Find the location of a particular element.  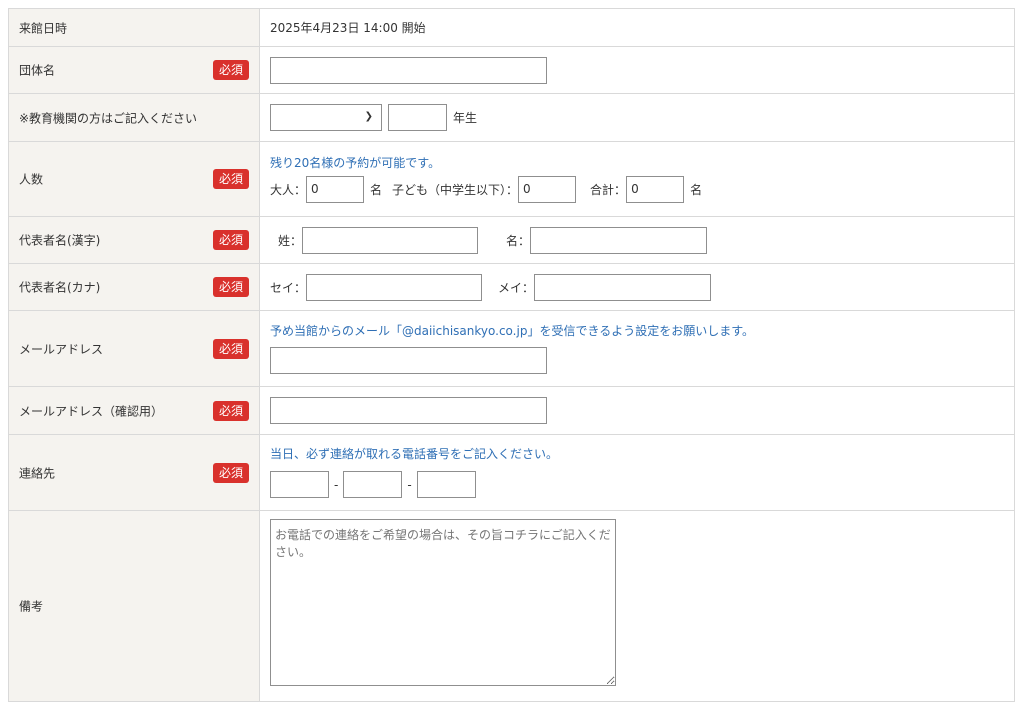

child-count-input is located at coordinates (547, 189).